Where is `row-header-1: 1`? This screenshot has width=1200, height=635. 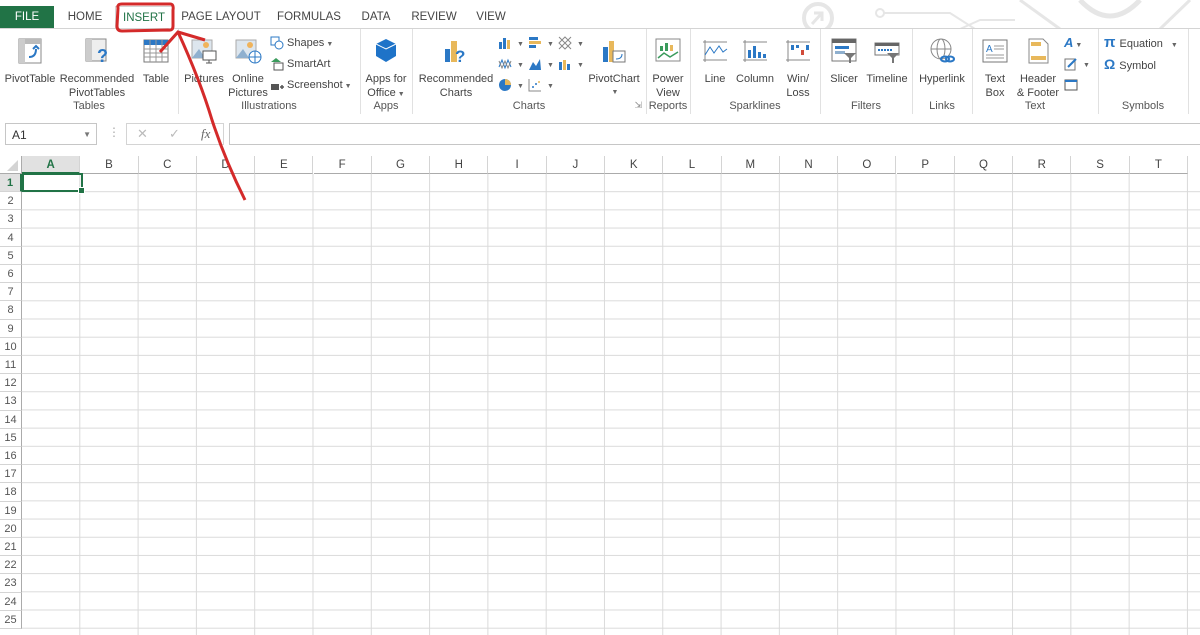
row-header-1: 1 is located at coordinates (11, 183).